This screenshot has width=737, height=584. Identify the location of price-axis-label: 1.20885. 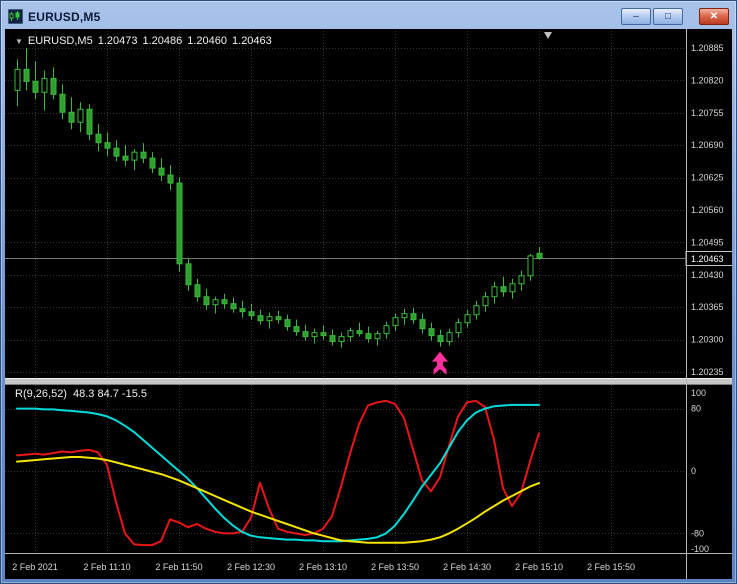
(707, 48).